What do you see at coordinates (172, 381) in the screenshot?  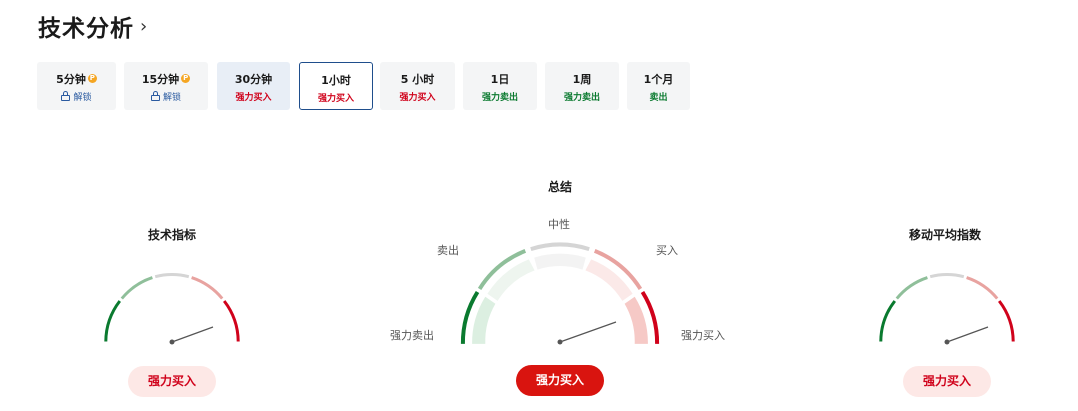 I see `indicators-result-badge: 强力买入` at bounding box center [172, 381].